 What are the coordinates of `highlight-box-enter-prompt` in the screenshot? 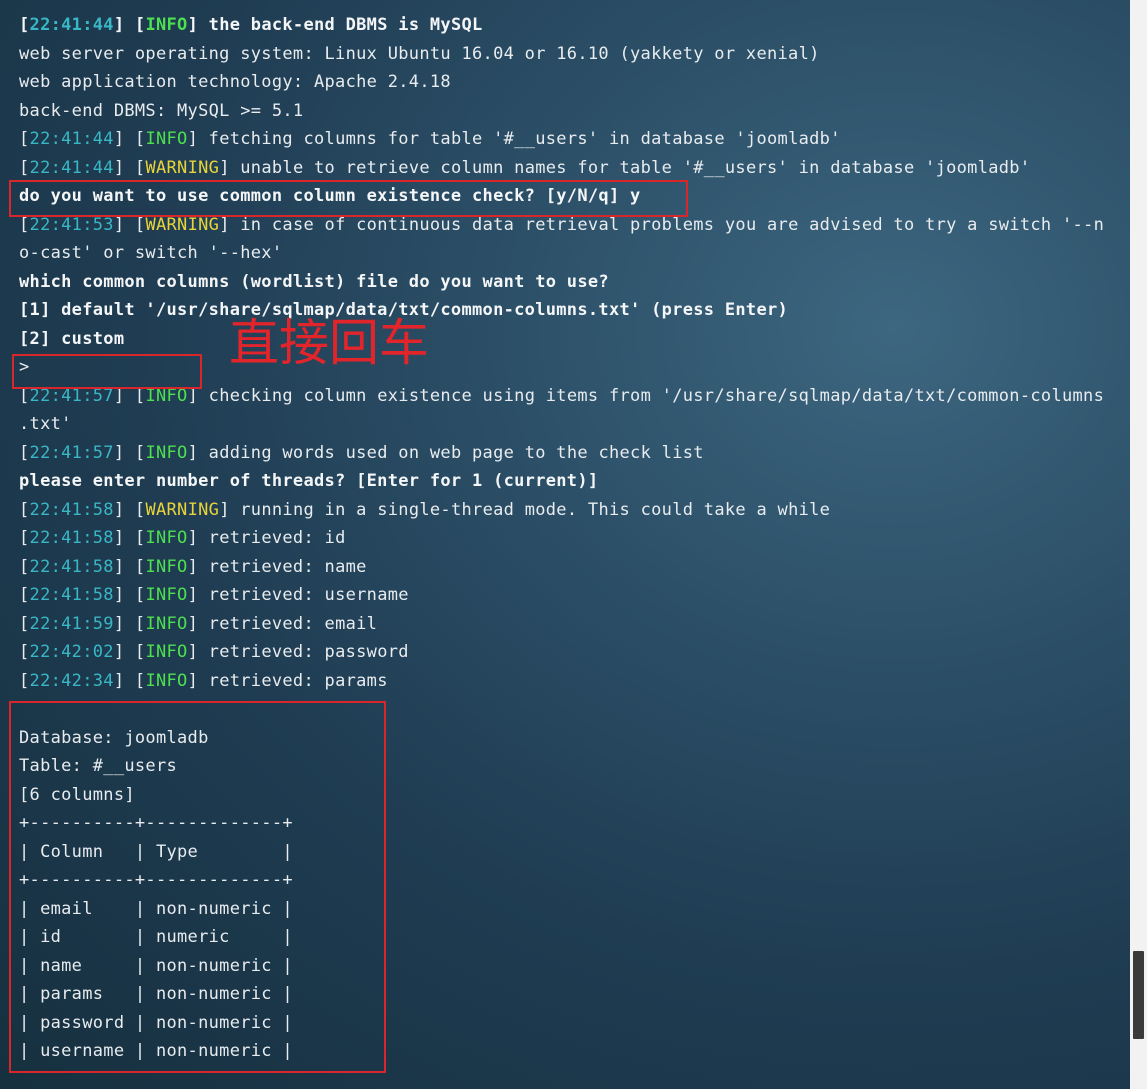 It's located at (107, 371).